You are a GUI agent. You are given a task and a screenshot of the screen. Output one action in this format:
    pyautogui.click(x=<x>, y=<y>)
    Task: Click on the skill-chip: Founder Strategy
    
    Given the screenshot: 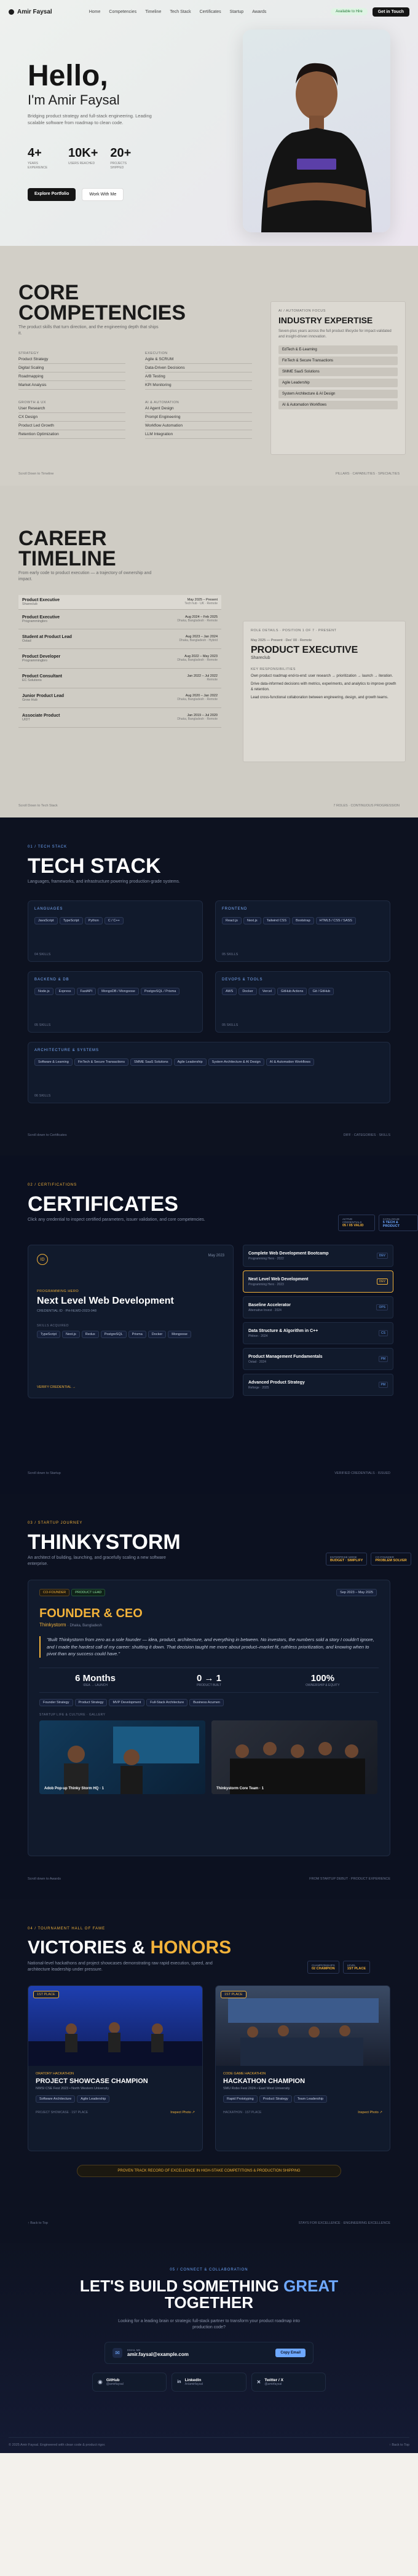 What is the action you would take?
    pyautogui.click(x=56, y=1702)
    